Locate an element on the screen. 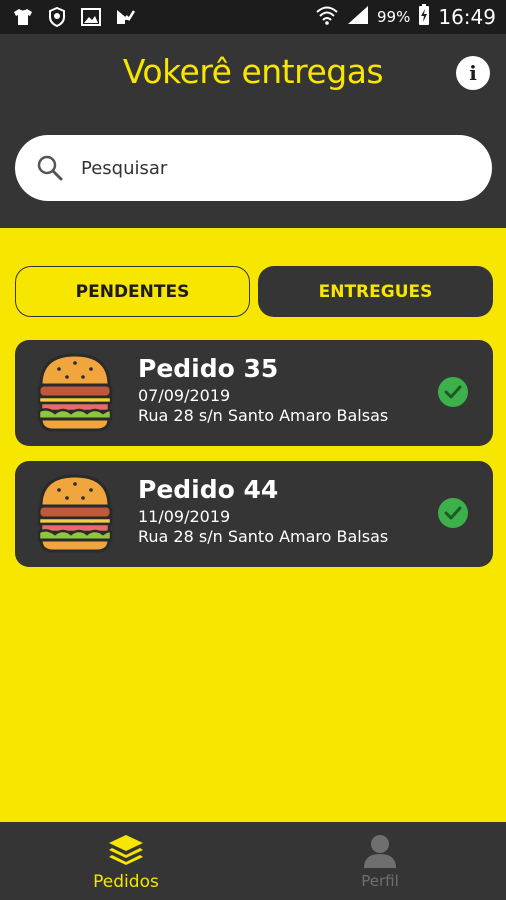  search-bar is located at coordinates (253, 168).